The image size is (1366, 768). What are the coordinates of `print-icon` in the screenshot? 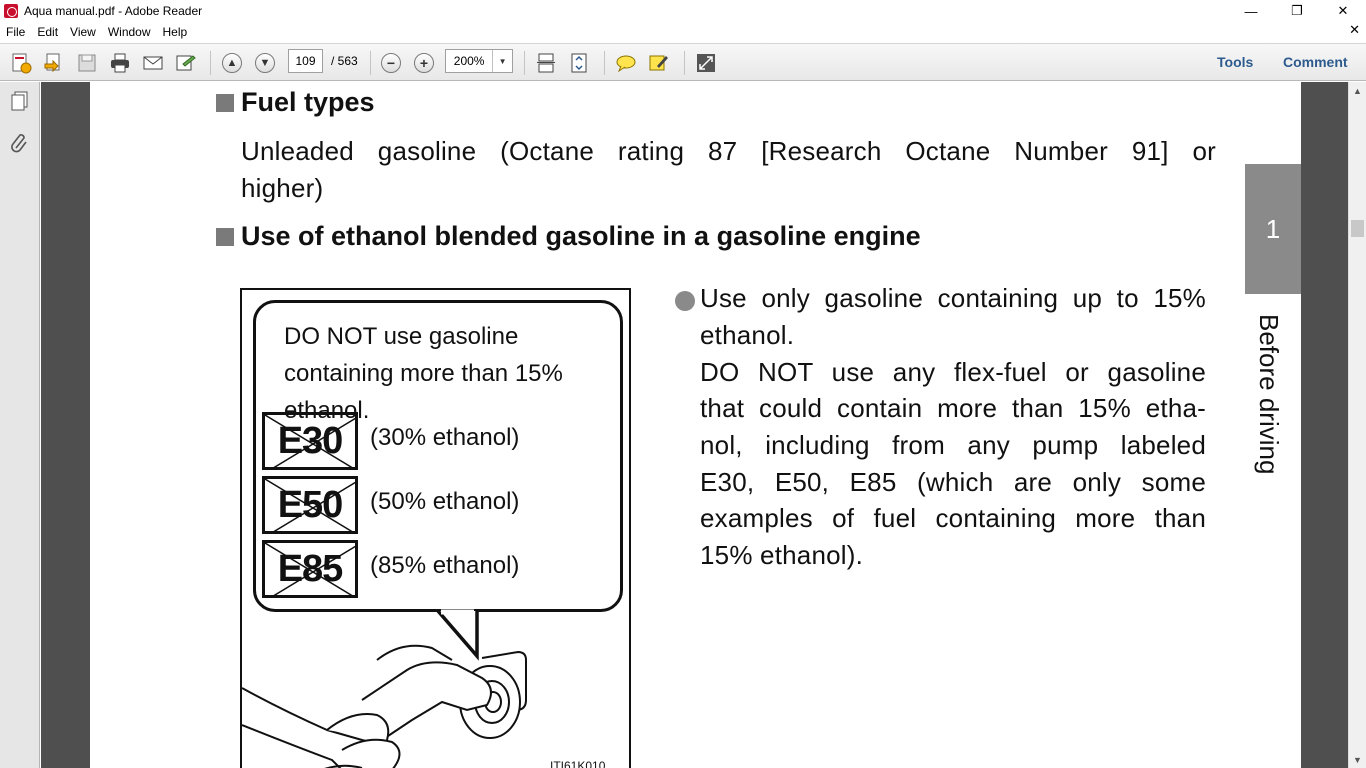 It's located at (120, 63).